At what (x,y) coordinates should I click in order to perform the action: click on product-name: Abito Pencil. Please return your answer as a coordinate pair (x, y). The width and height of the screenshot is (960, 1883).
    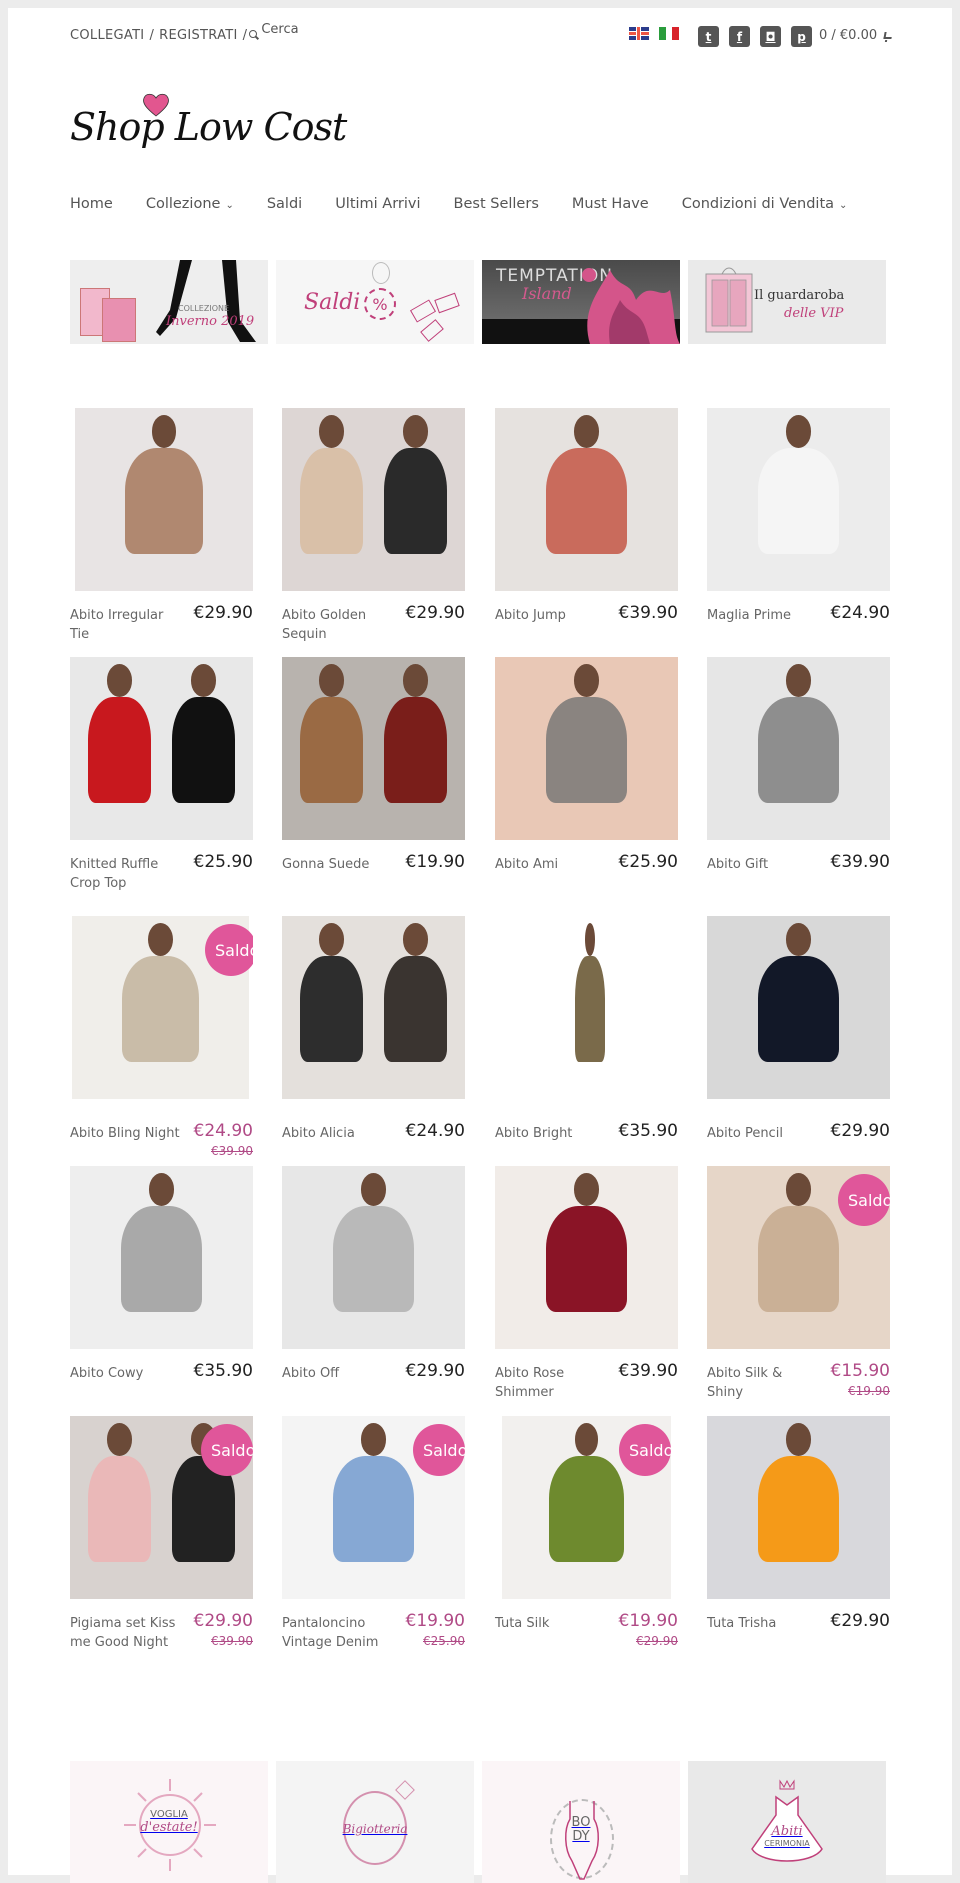
    Looking at the image, I should click on (762, 1133).